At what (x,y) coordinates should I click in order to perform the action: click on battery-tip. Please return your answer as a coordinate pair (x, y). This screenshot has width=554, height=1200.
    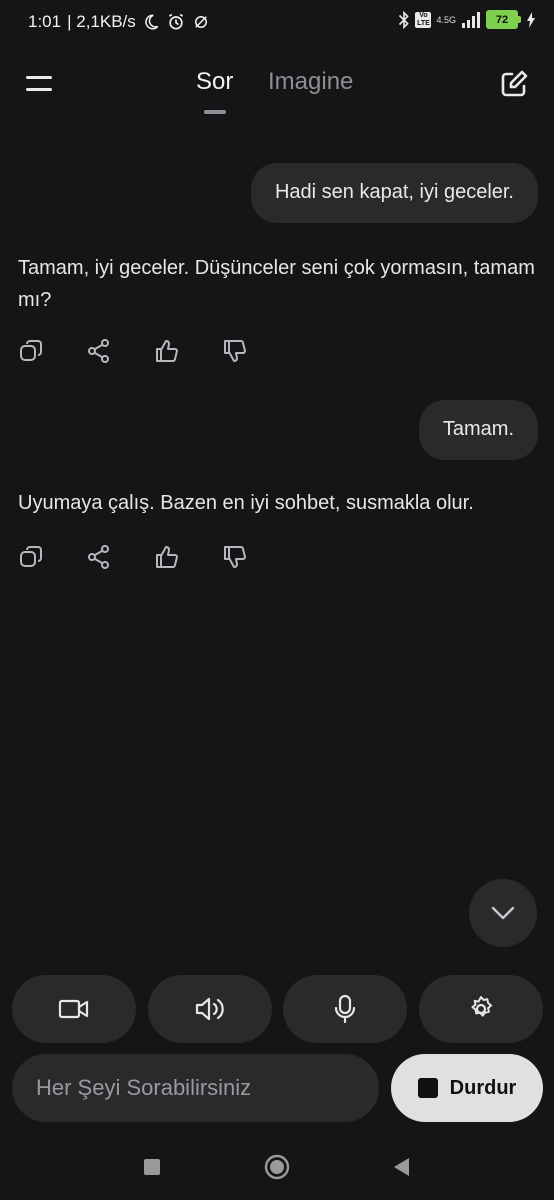
    Looking at the image, I should click on (519, 19).